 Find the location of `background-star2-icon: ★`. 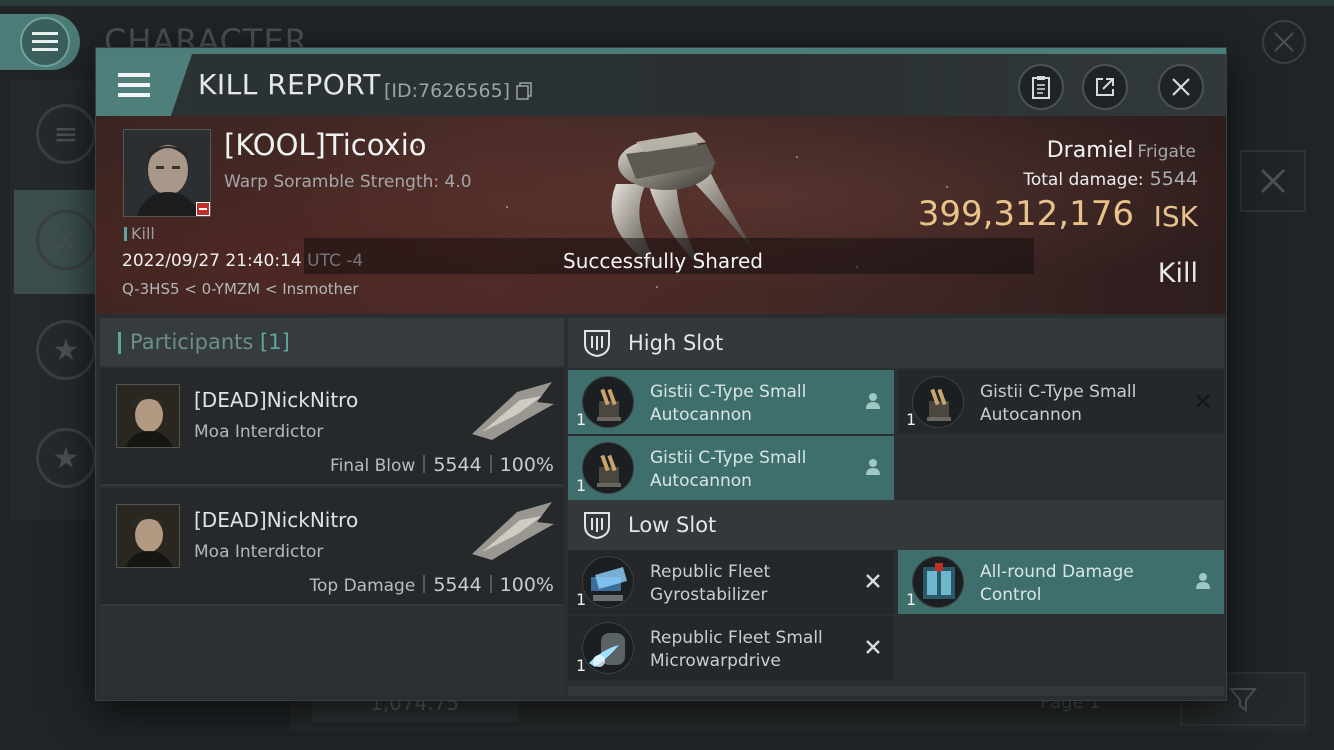

background-star2-icon: ★ is located at coordinates (66, 458).